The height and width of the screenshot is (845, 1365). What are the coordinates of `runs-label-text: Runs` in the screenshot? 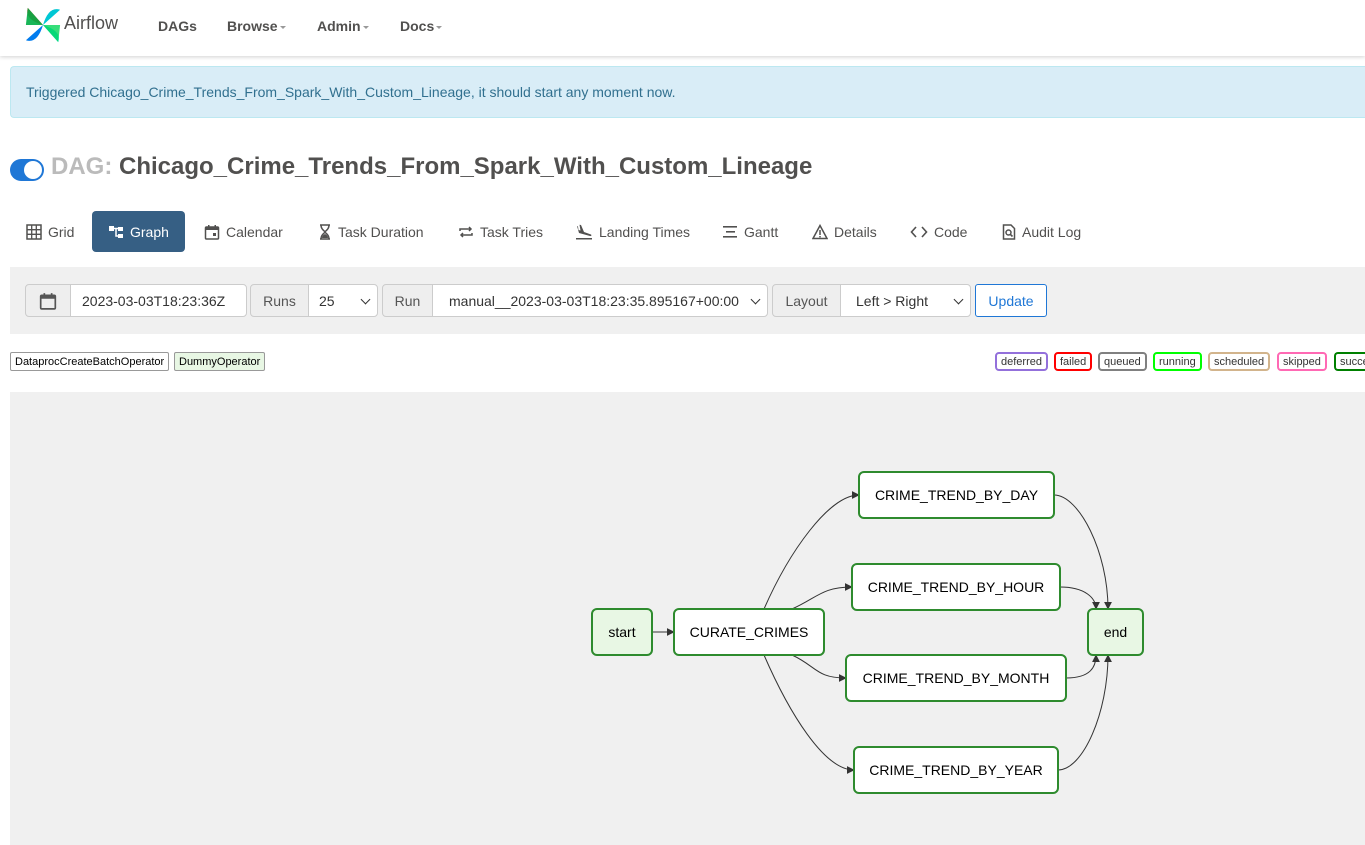 It's located at (279, 300).